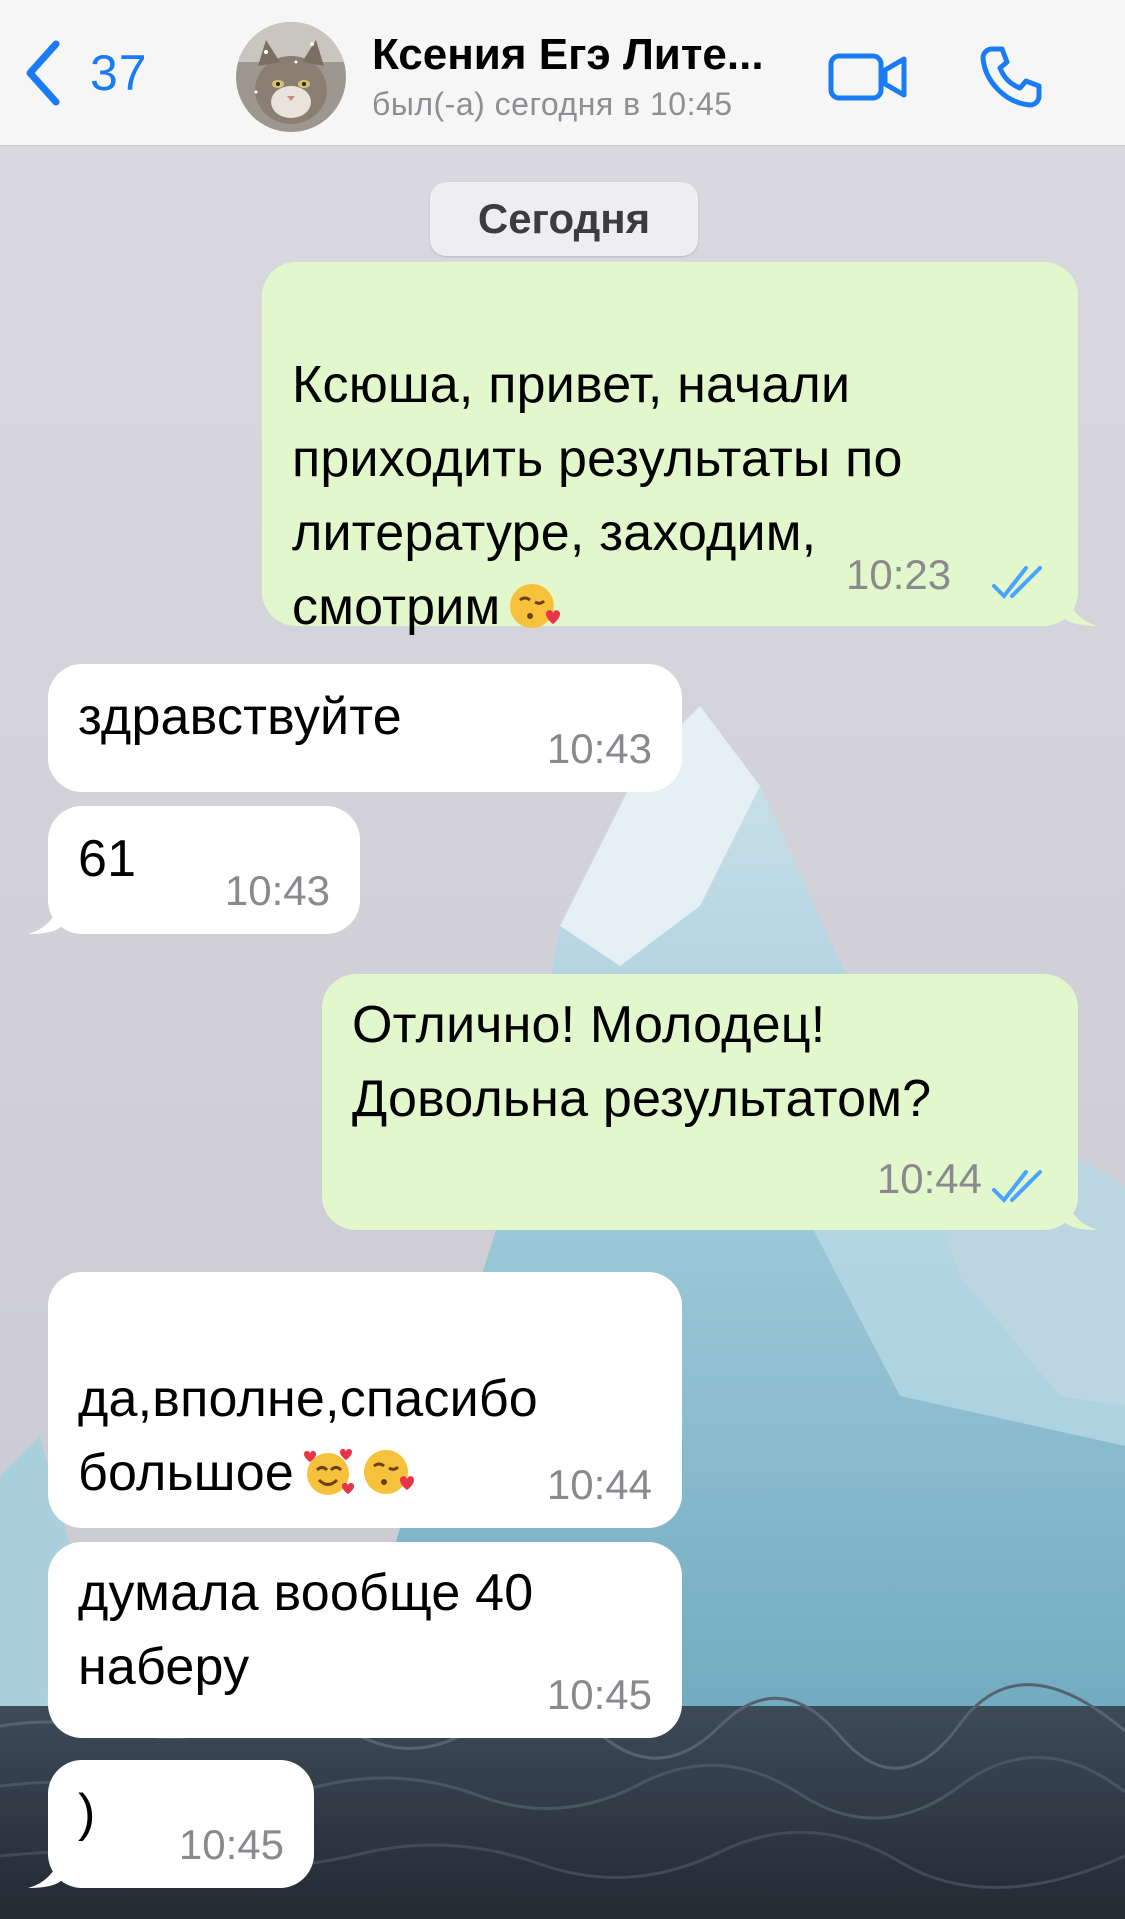 The width and height of the screenshot is (1125, 1919). I want to click on back-button: 37, so click(85, 73).